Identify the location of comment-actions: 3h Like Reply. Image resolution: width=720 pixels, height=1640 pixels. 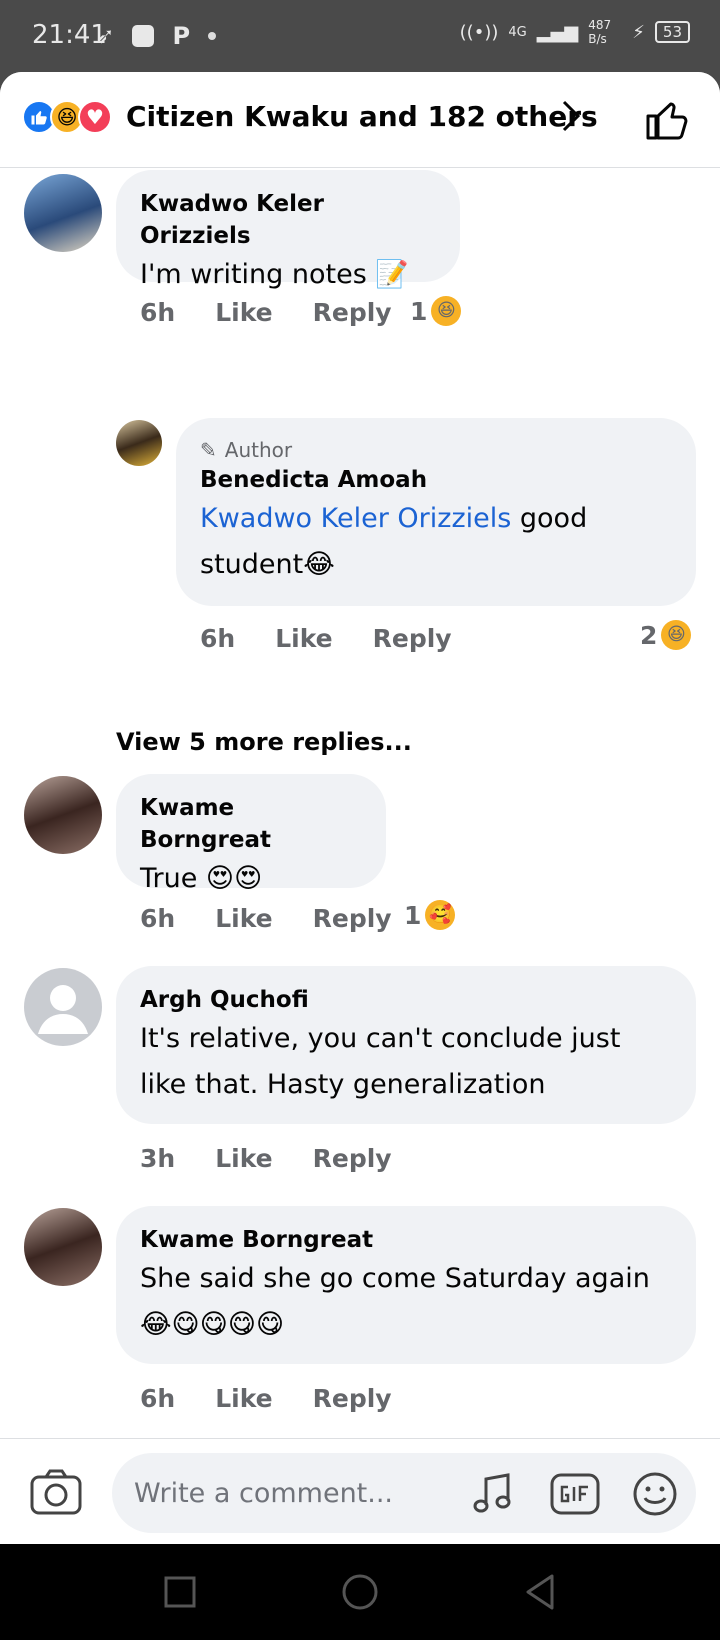
(266, 1158).